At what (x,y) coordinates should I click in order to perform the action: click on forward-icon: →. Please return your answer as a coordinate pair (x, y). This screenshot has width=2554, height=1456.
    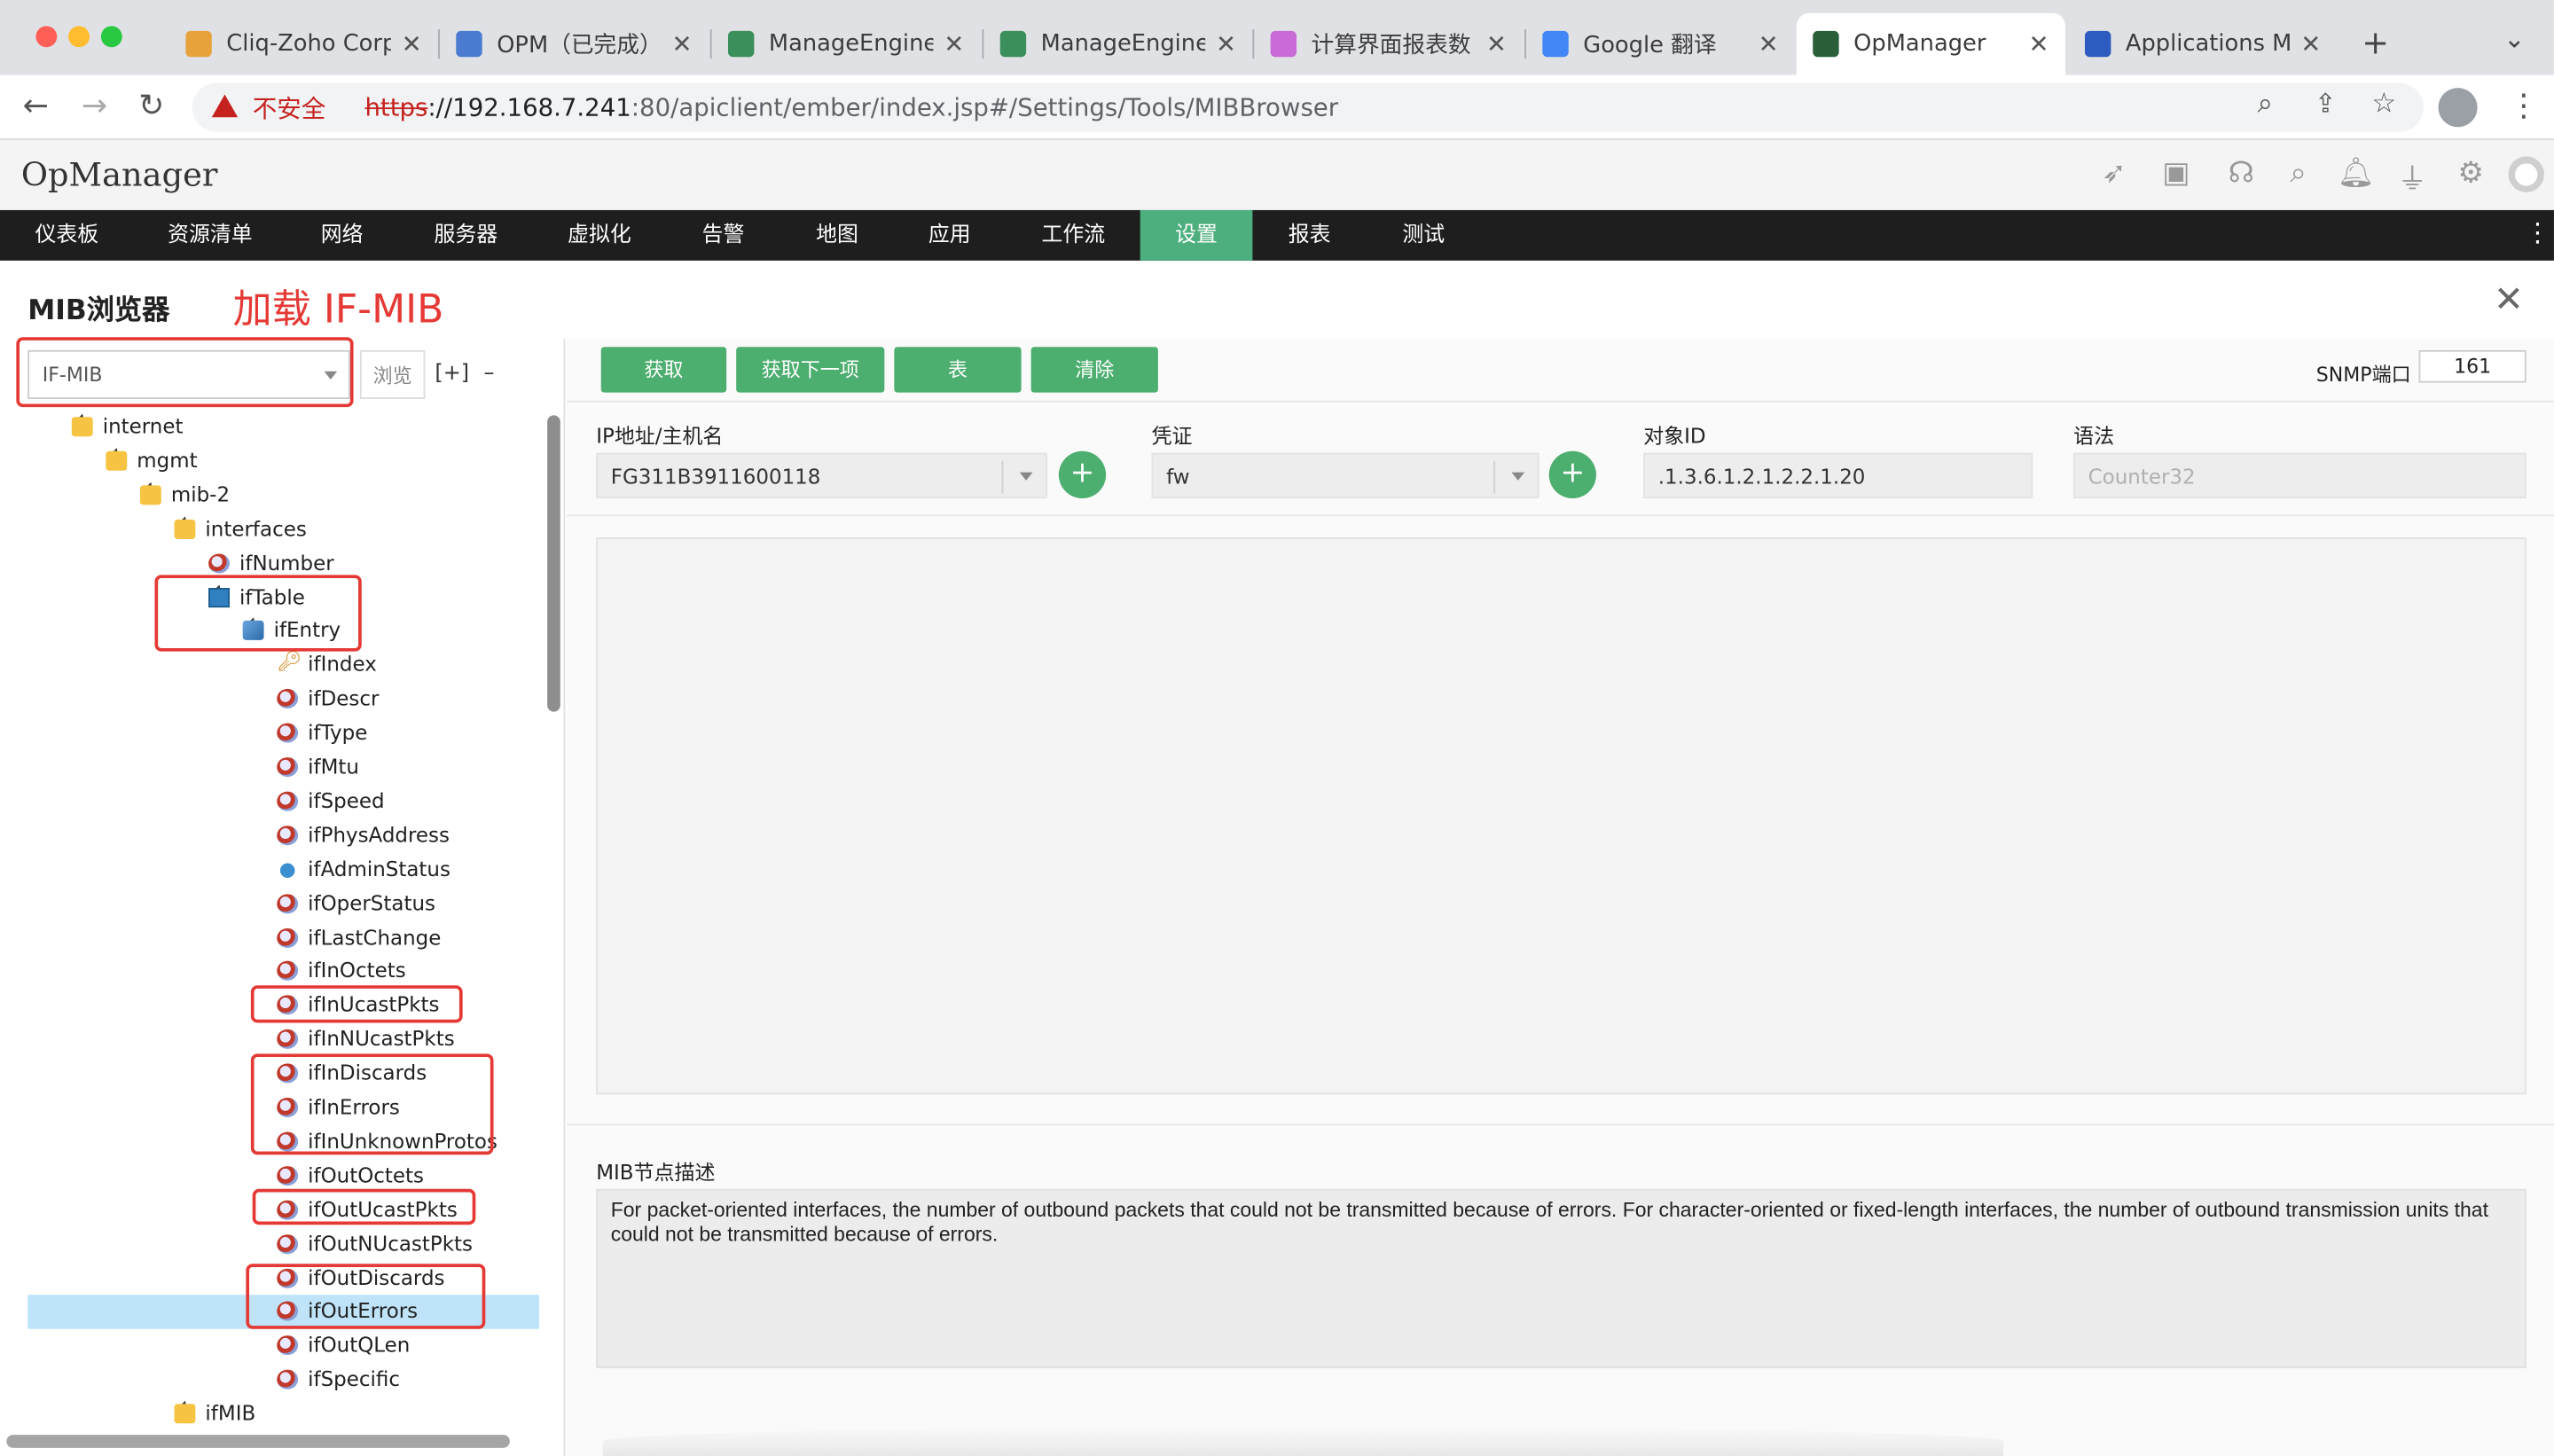
    Looking at the image, I should click on (94, 105).